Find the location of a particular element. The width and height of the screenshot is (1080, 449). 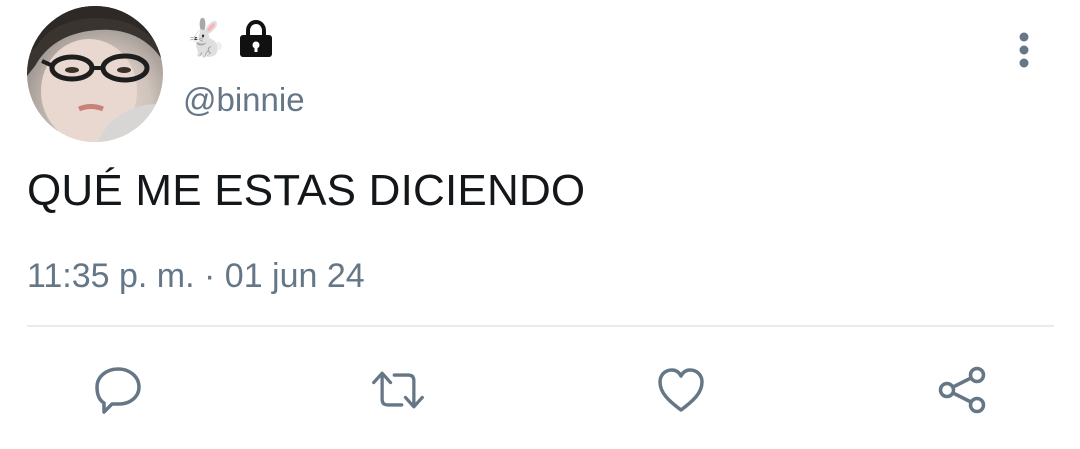

retweet-icon is located at coordinates (398, 390).